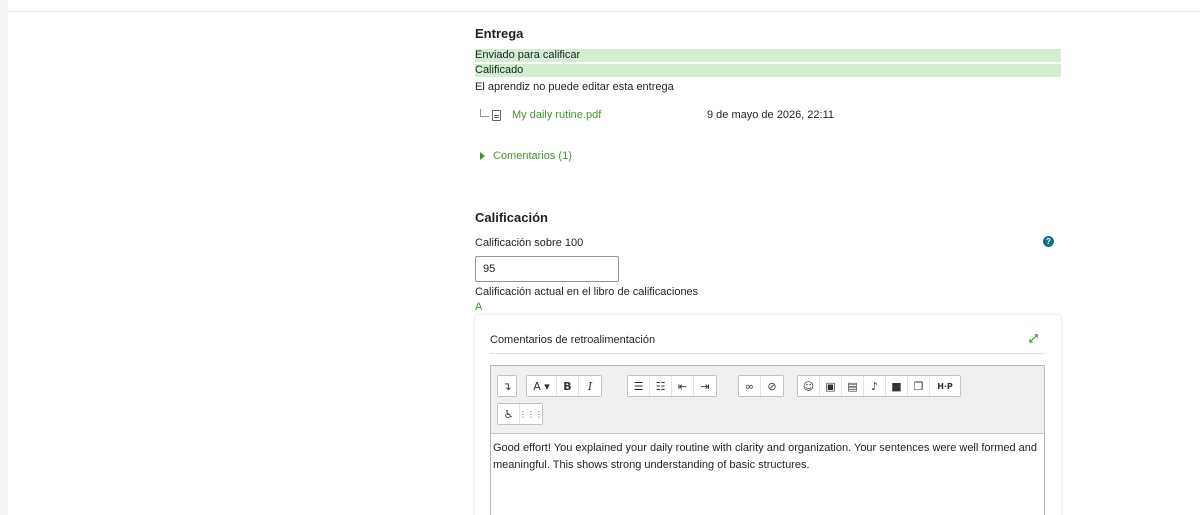 This screenshot has height=515, width=1200. I want to click on accessibility-checker-button: ♿, so click(509, 414).